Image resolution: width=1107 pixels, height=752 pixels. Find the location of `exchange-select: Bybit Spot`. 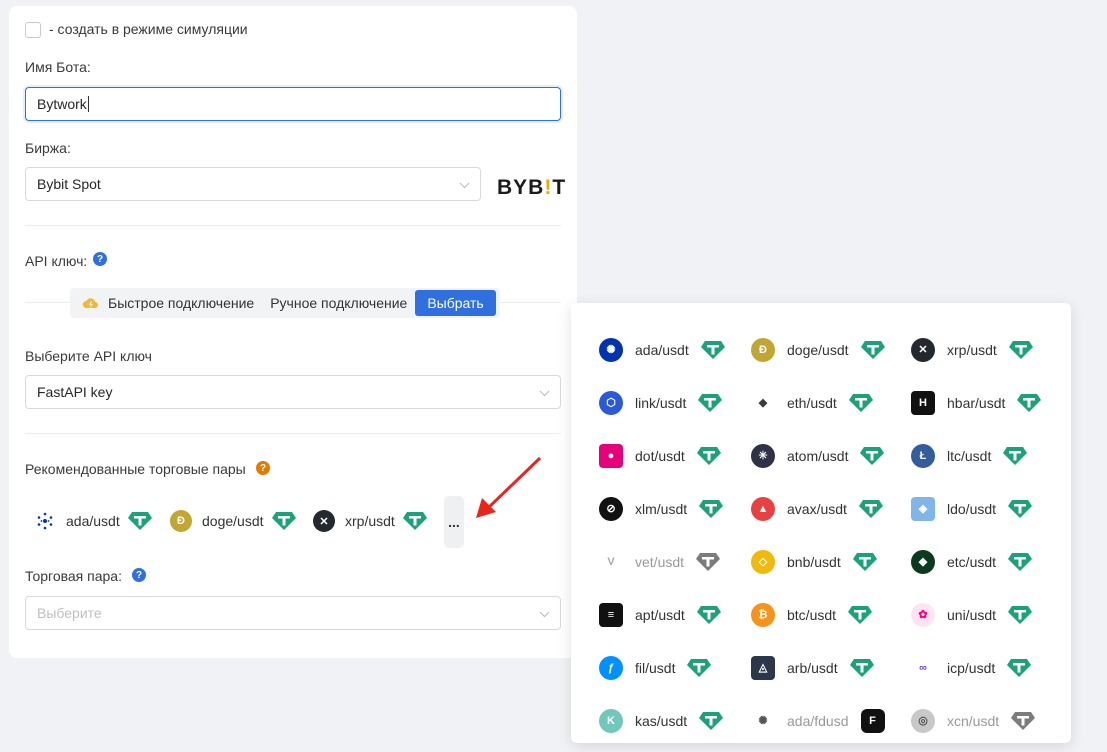

exchange-select: Bybit Spot is located at coordinates (253, 184).